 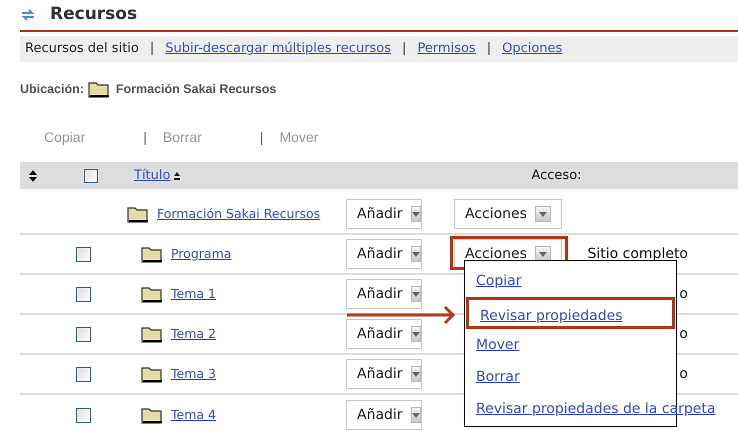 I want to click on folder-link: Tema 1, so click(x=193, y=294).